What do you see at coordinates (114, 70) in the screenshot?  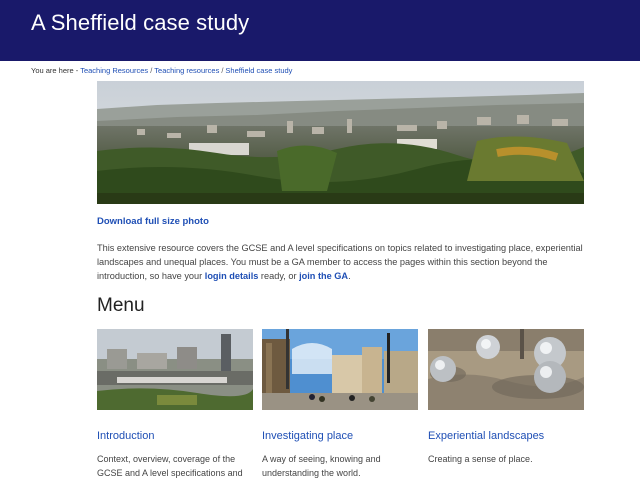 I see `breadcrumb-link-teaching-resources: Teaching Resources` at bounding box center [114, 70].